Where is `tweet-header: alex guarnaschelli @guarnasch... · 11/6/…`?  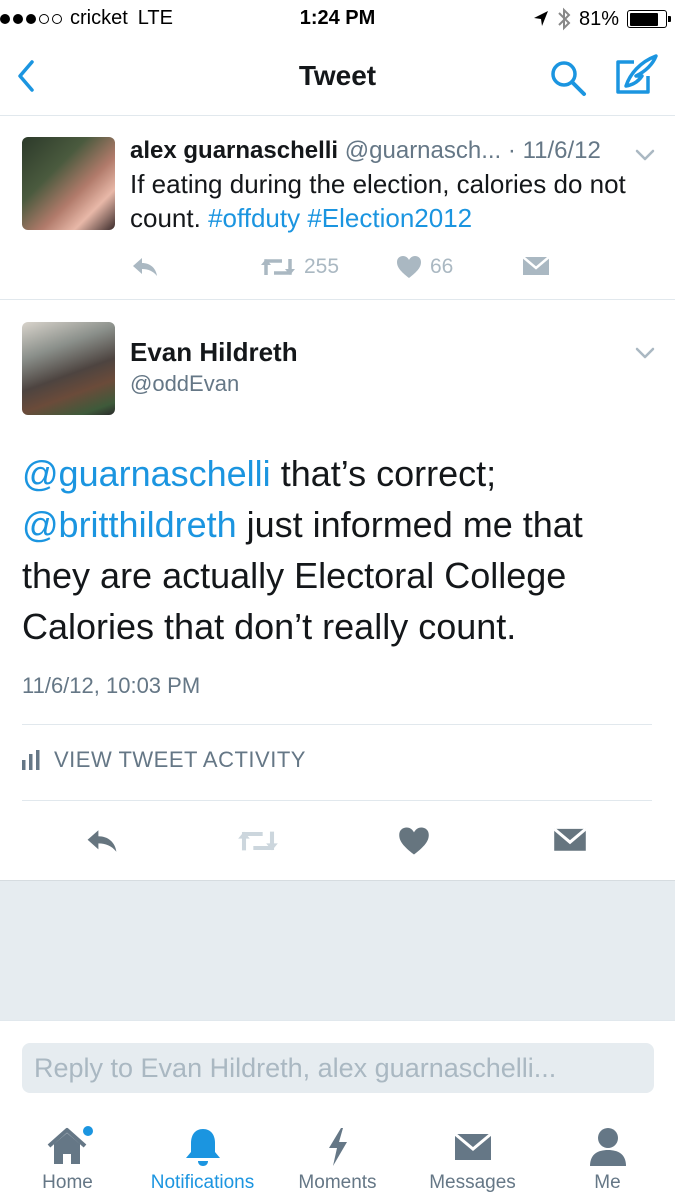 tweet-header: alex guarnaschelli @guarnasch... · 11/6/… is located at coordinates (395, 151).